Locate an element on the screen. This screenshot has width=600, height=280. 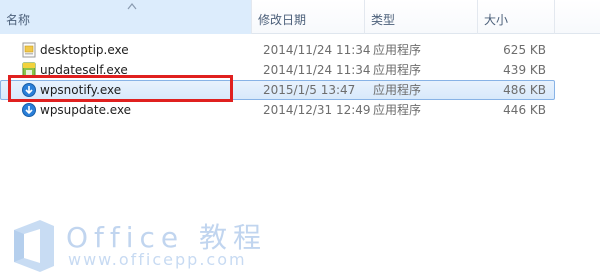
column-header-name: 名称 is located at coordinates (126, 17).